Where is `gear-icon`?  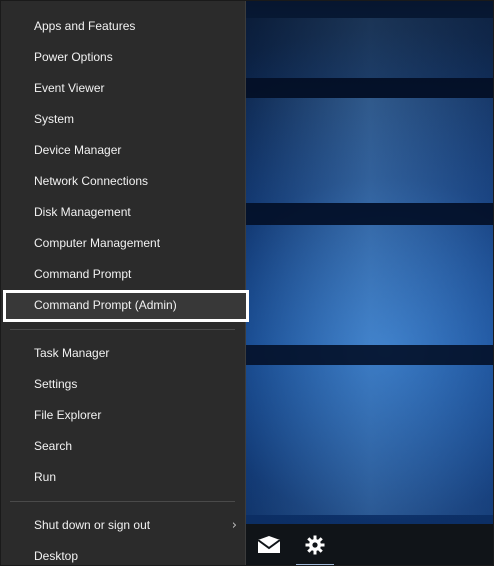
gear-icon is located at coordinates (315, 545).